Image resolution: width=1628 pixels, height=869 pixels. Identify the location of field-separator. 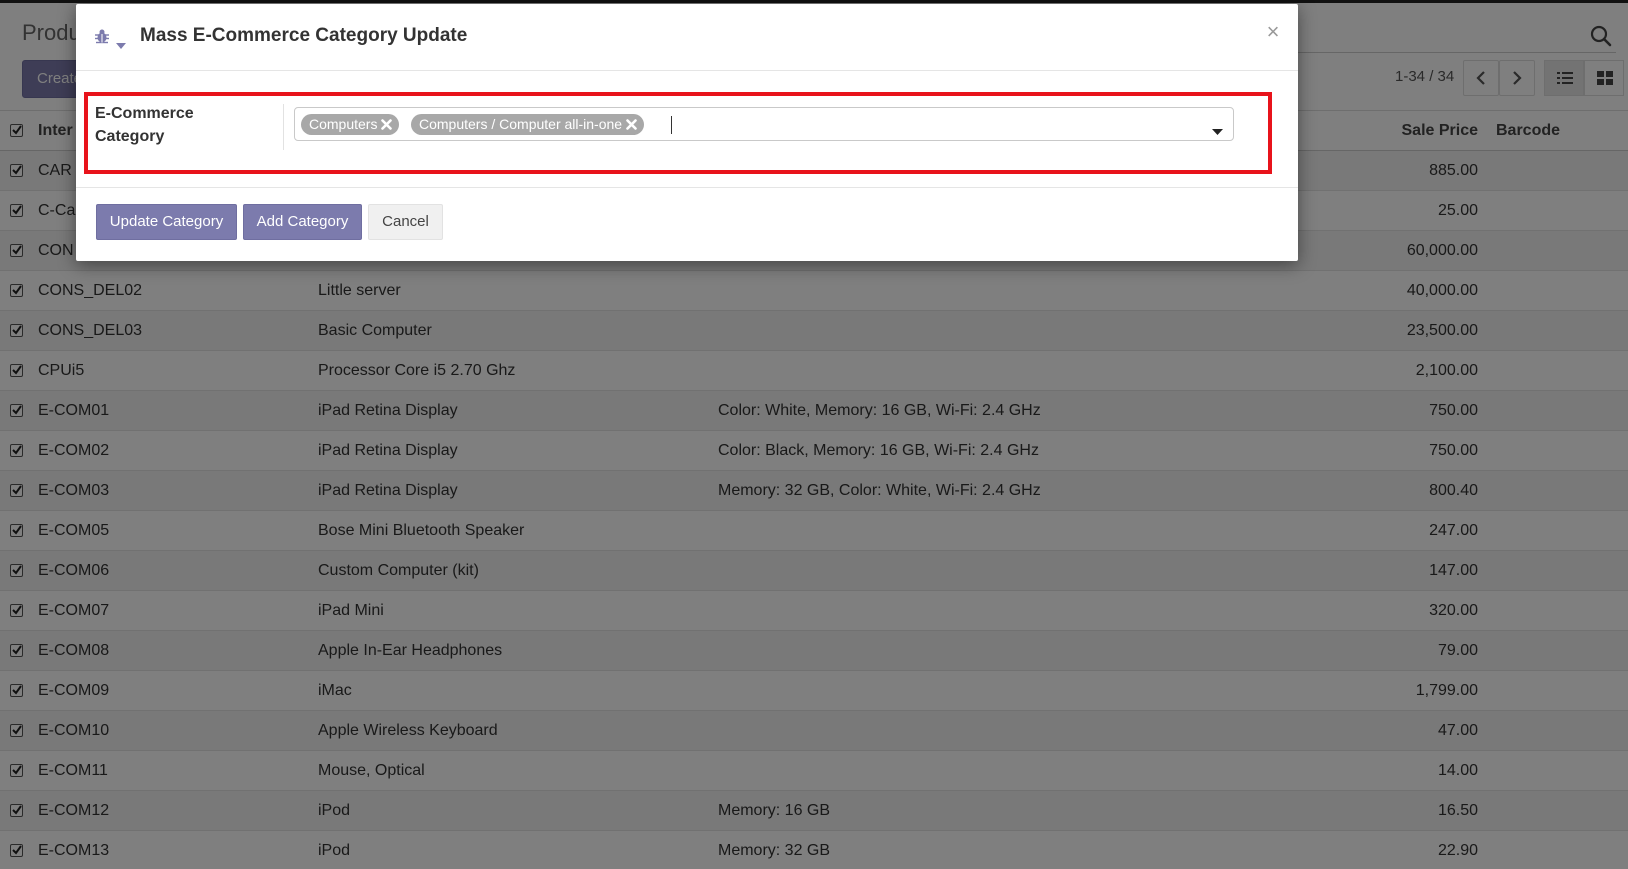
(283, 127).